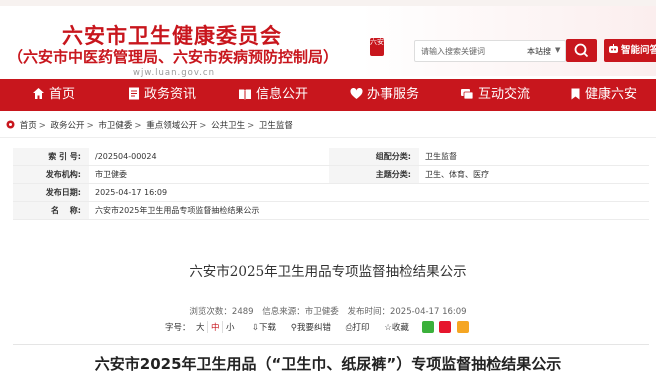  I want to click on nav-item-news: 政务资讯, so click(162, 95).